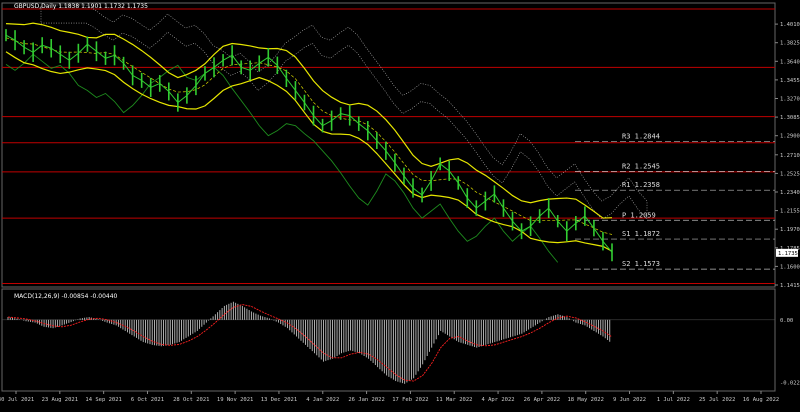 This screenshot has height=412, width=800. What do you see at coordinates (790, 137) in the screenshot?
I see `price-axis-label: 1.2900` at bounding box center [790, 137].